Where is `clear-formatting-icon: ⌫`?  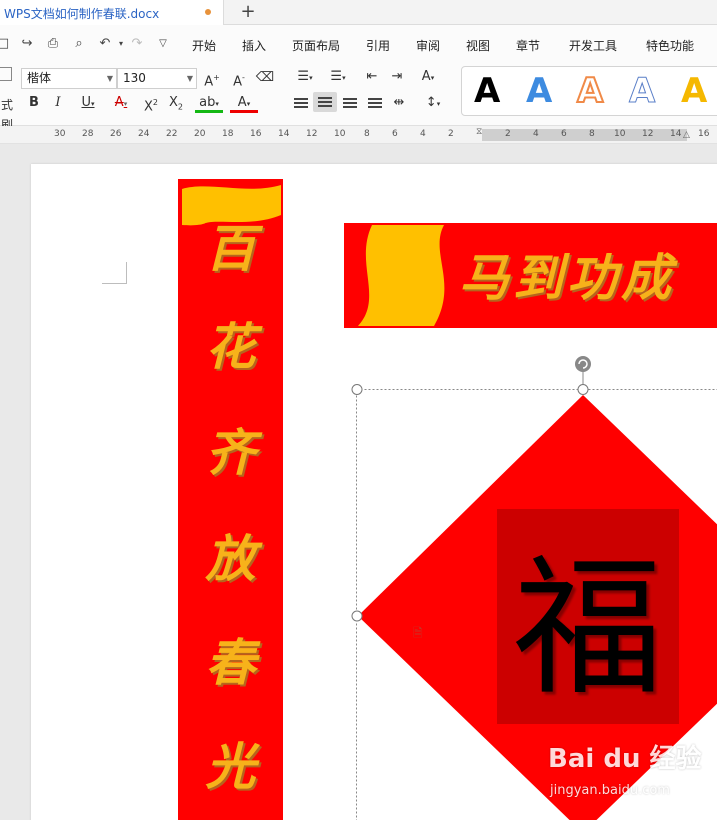 clear-formatting-icon: ⌫ is located at coordinates (265, 78).